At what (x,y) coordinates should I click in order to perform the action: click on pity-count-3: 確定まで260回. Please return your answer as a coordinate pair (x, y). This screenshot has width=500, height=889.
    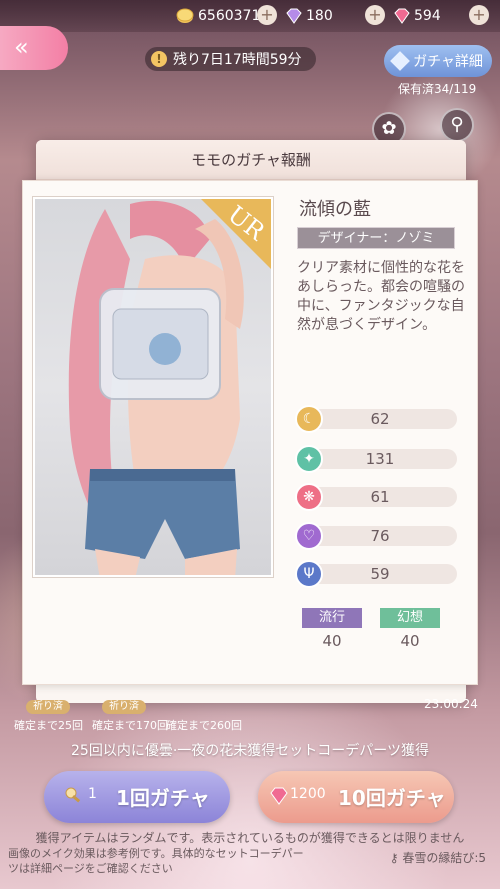
    Looking at the image, I should click on (204, 725).